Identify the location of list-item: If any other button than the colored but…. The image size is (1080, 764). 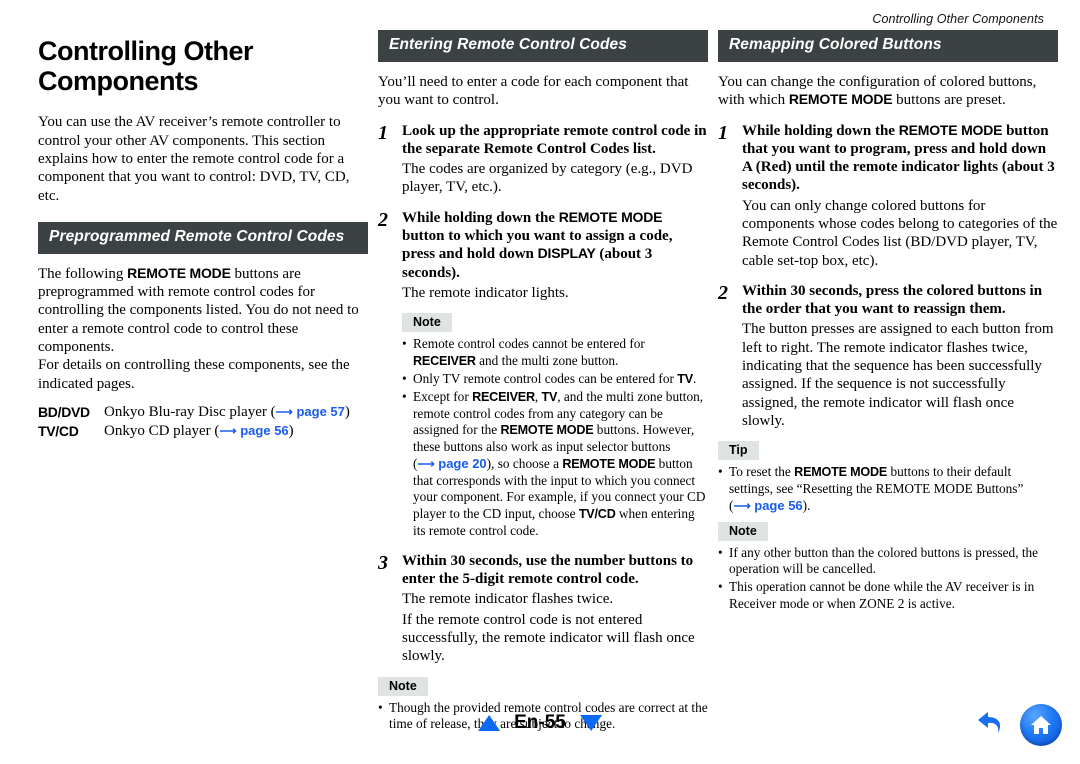
(888, 562).